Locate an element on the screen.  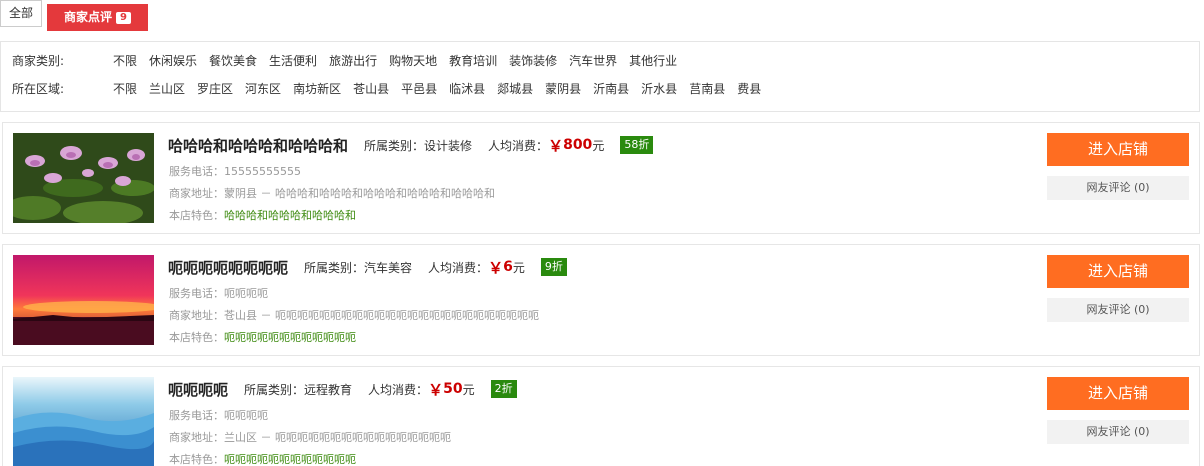
area-option: 罗庄区 is located at coordinates (215, 89).